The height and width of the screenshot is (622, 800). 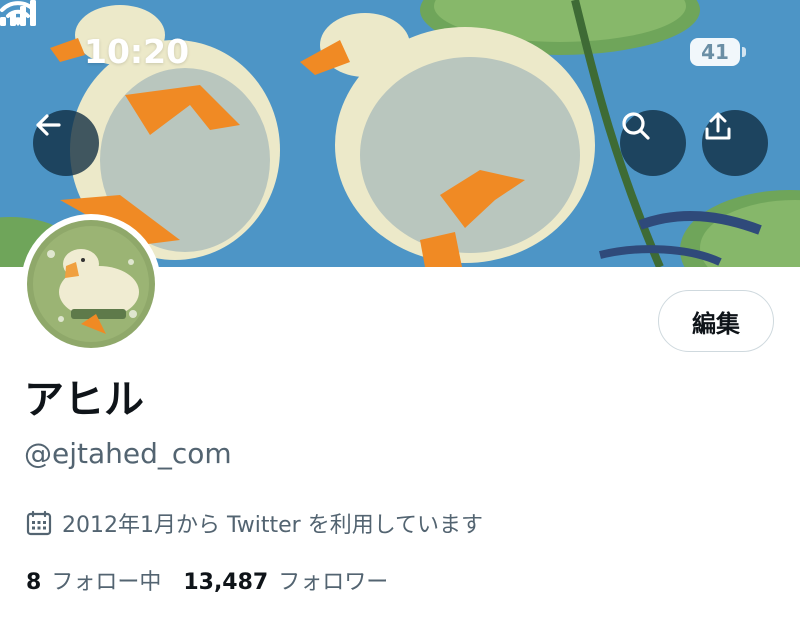 What do you see at coordinates (128, 453) in the screenshot?
I see `user-handle: @ejtahed_com` at bounding box center [128, 453].